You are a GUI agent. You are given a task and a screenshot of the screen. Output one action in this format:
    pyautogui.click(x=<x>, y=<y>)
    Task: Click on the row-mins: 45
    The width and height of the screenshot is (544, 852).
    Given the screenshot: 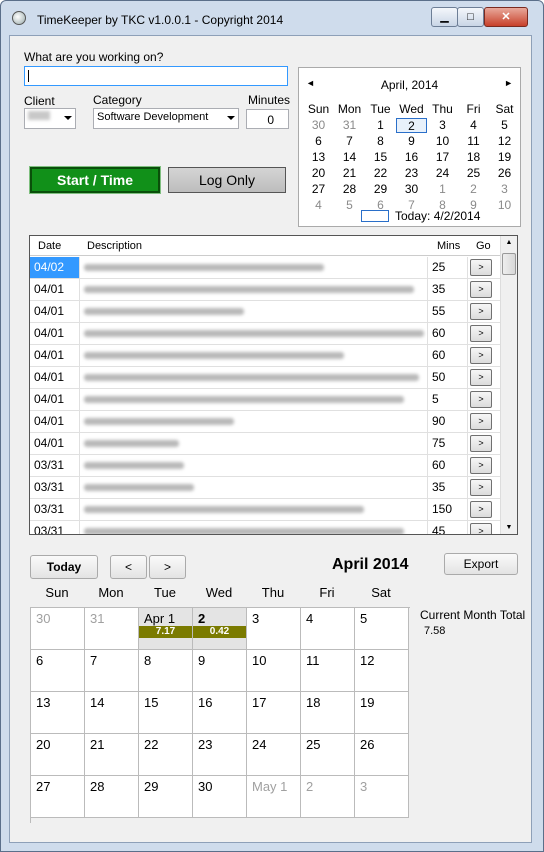 What is the action you would take?
    pyautogui.click(x=448, y=527)
    